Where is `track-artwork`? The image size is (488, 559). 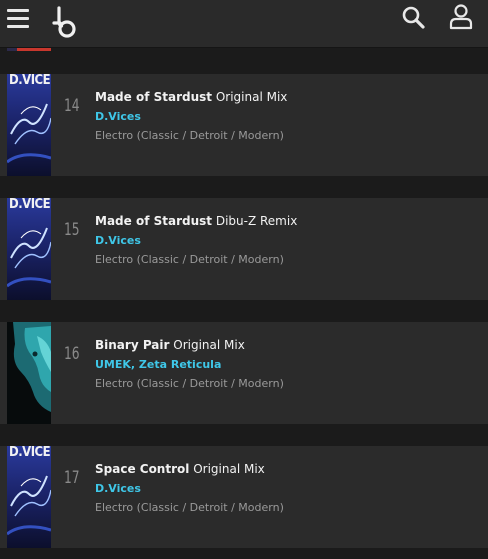
track-artwork is located at coordinates (29, 373).